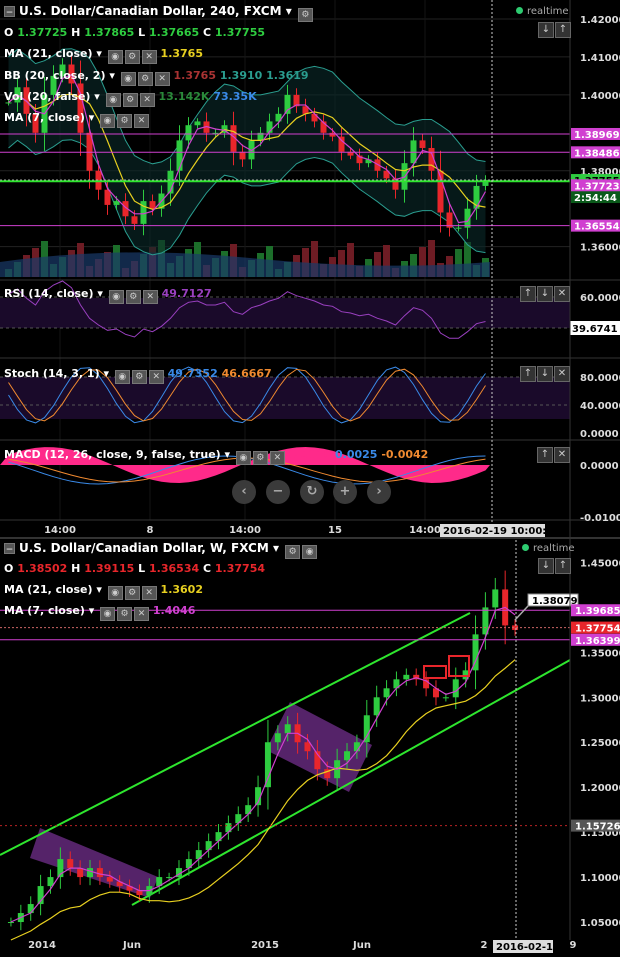 This screenshot has width=620, height=957. Describe the element at coordinates (600, 58) in the screenshot. I see `price-tick-label: 1.41000` at that location.